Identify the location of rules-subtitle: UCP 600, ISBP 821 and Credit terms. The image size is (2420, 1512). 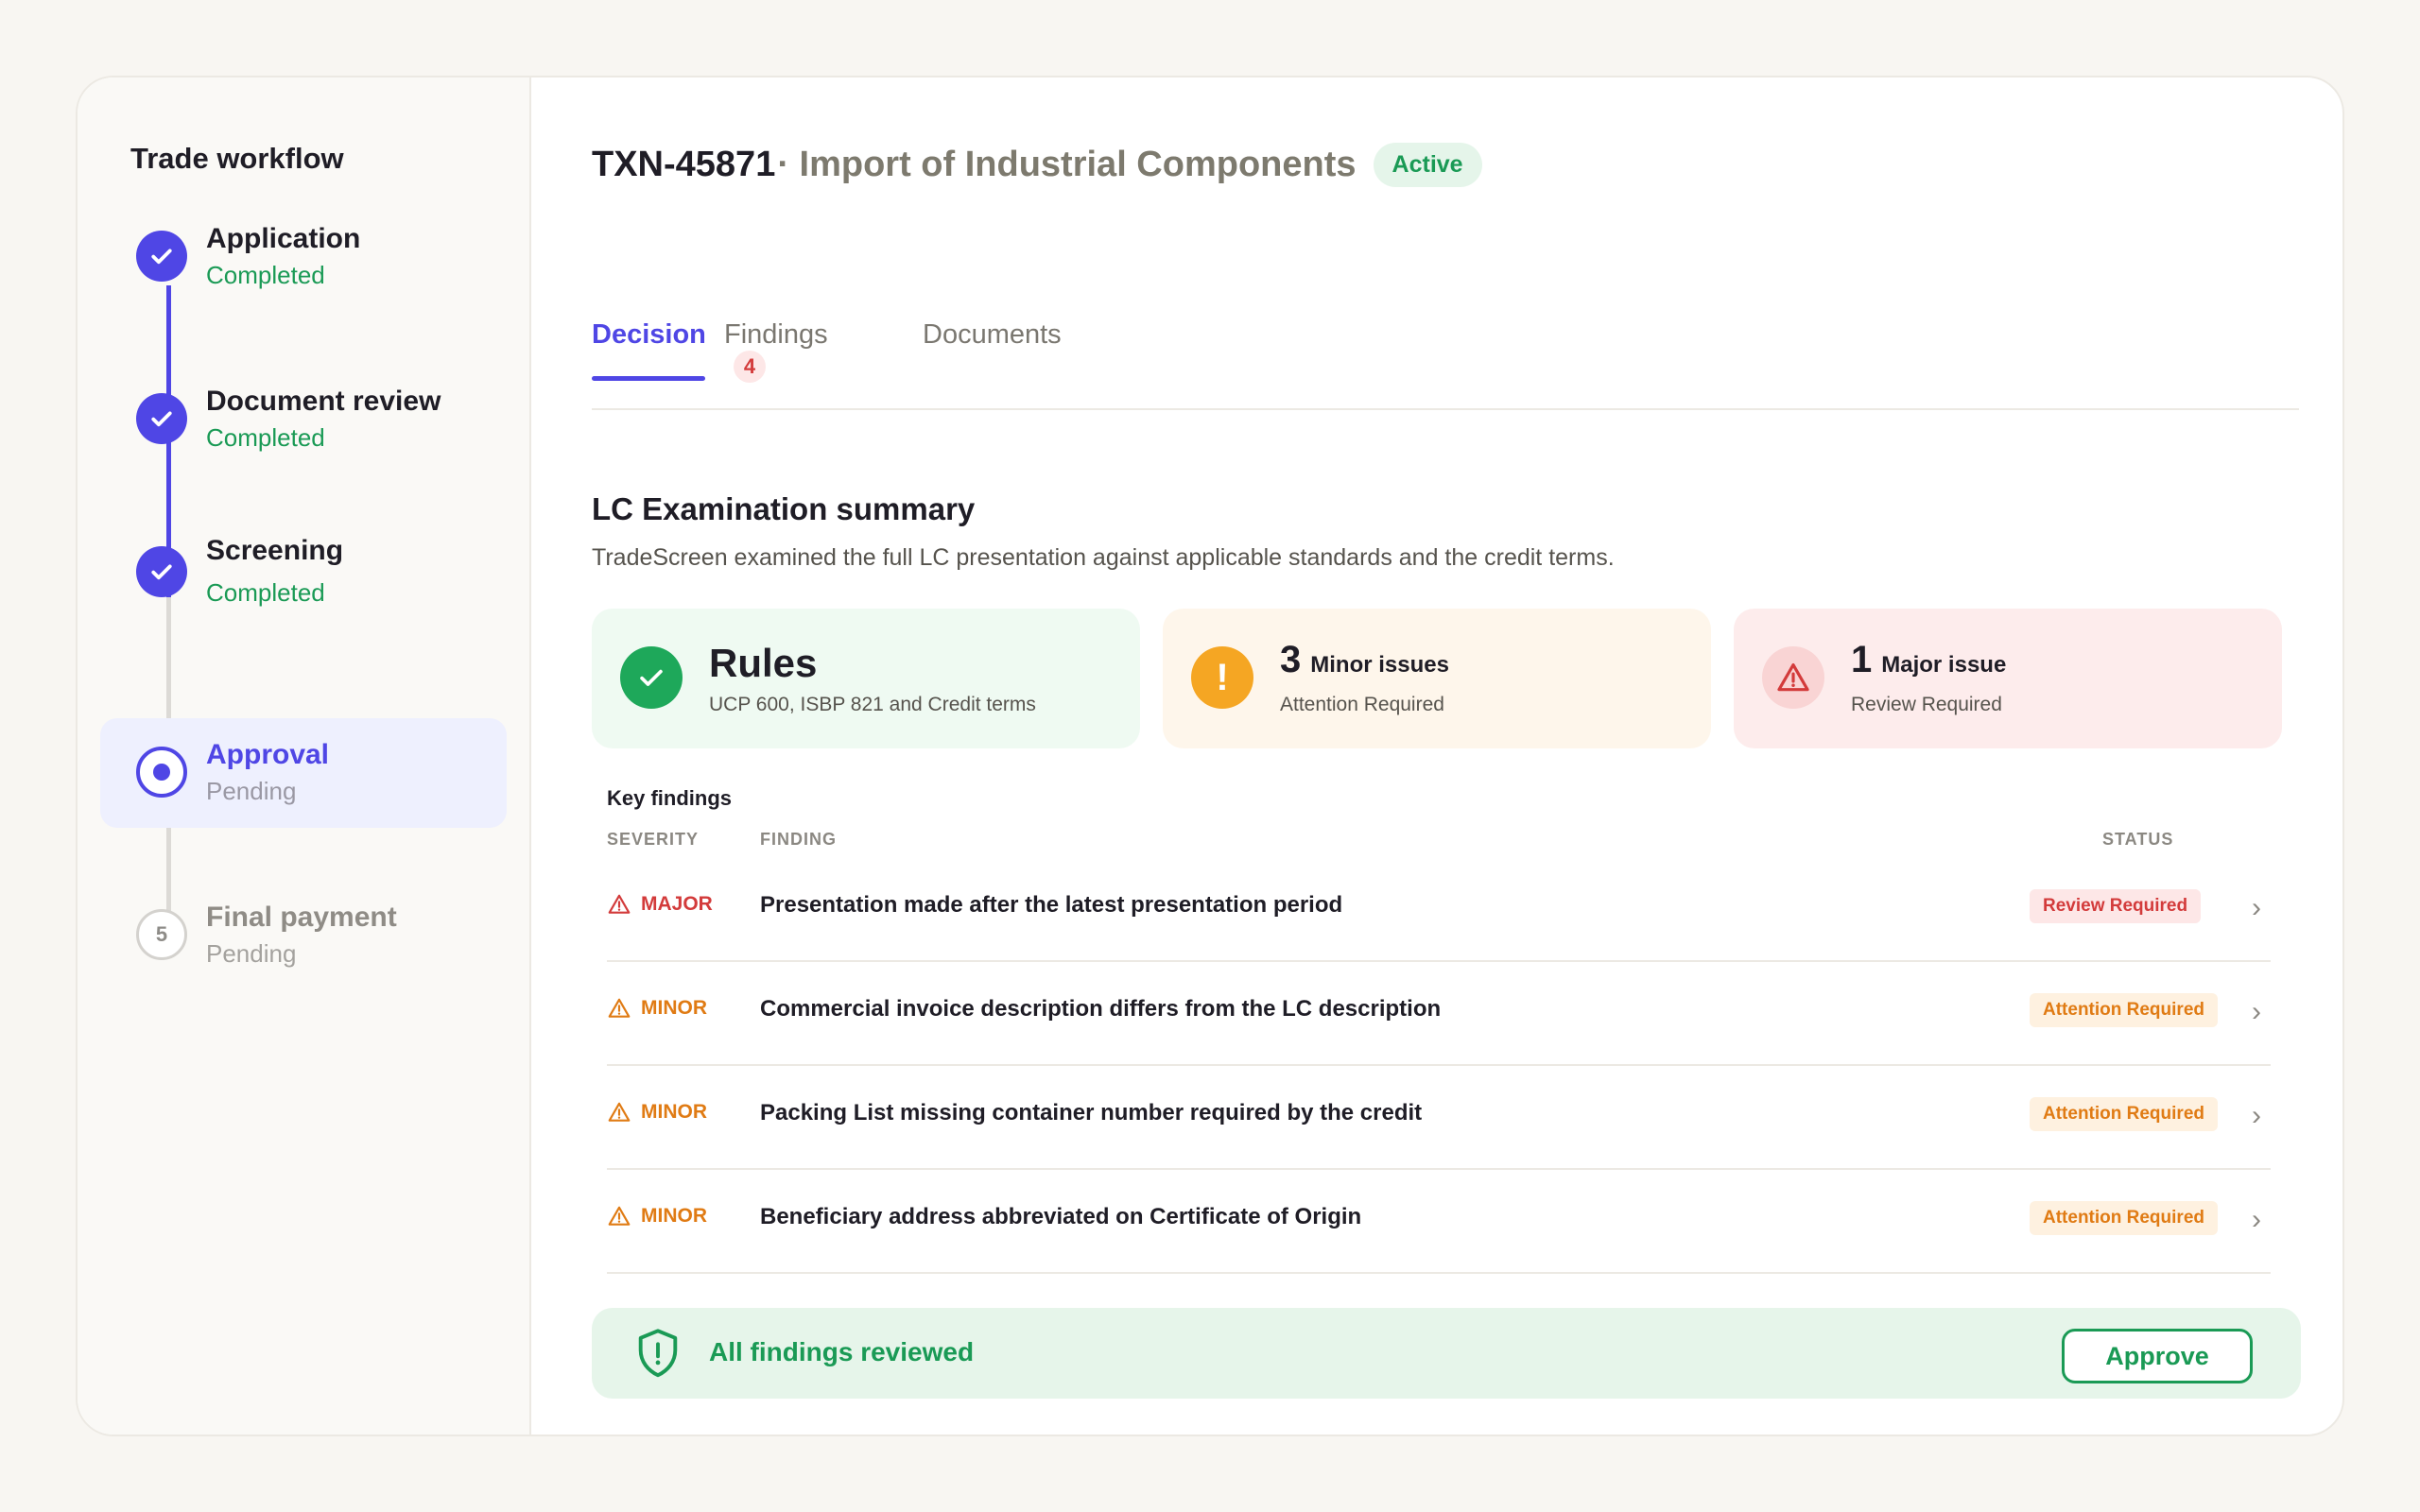
(872, 704).